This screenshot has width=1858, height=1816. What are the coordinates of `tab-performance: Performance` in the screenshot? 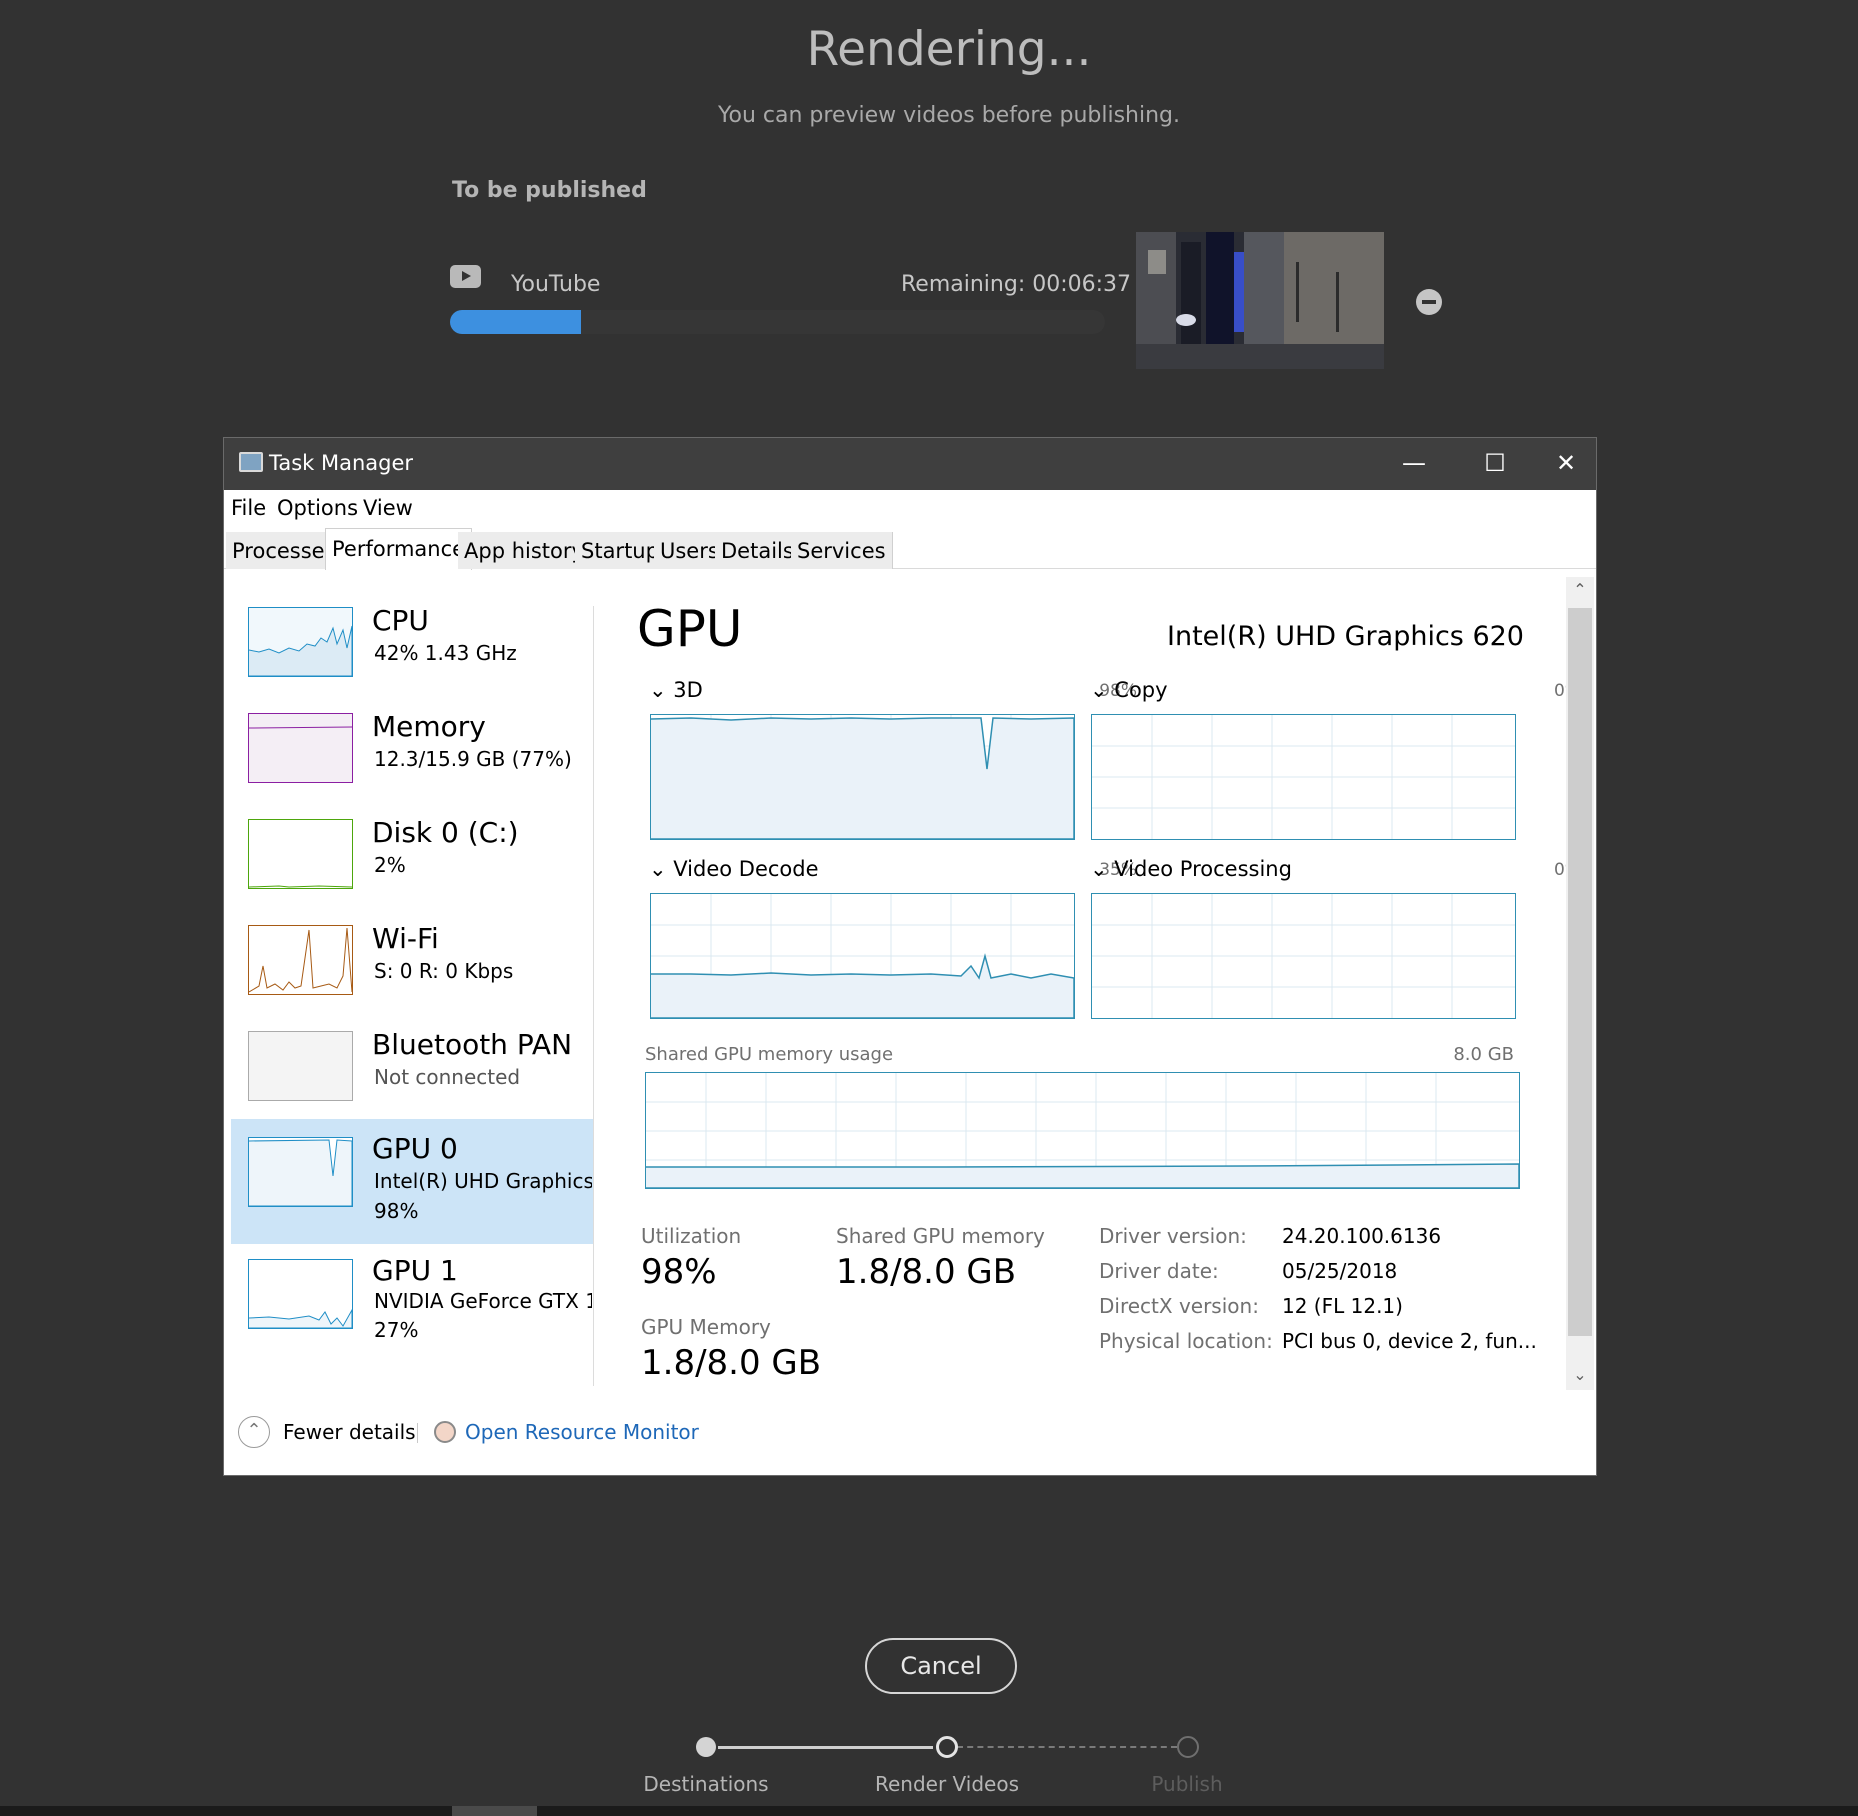 It's located at (399, 549).